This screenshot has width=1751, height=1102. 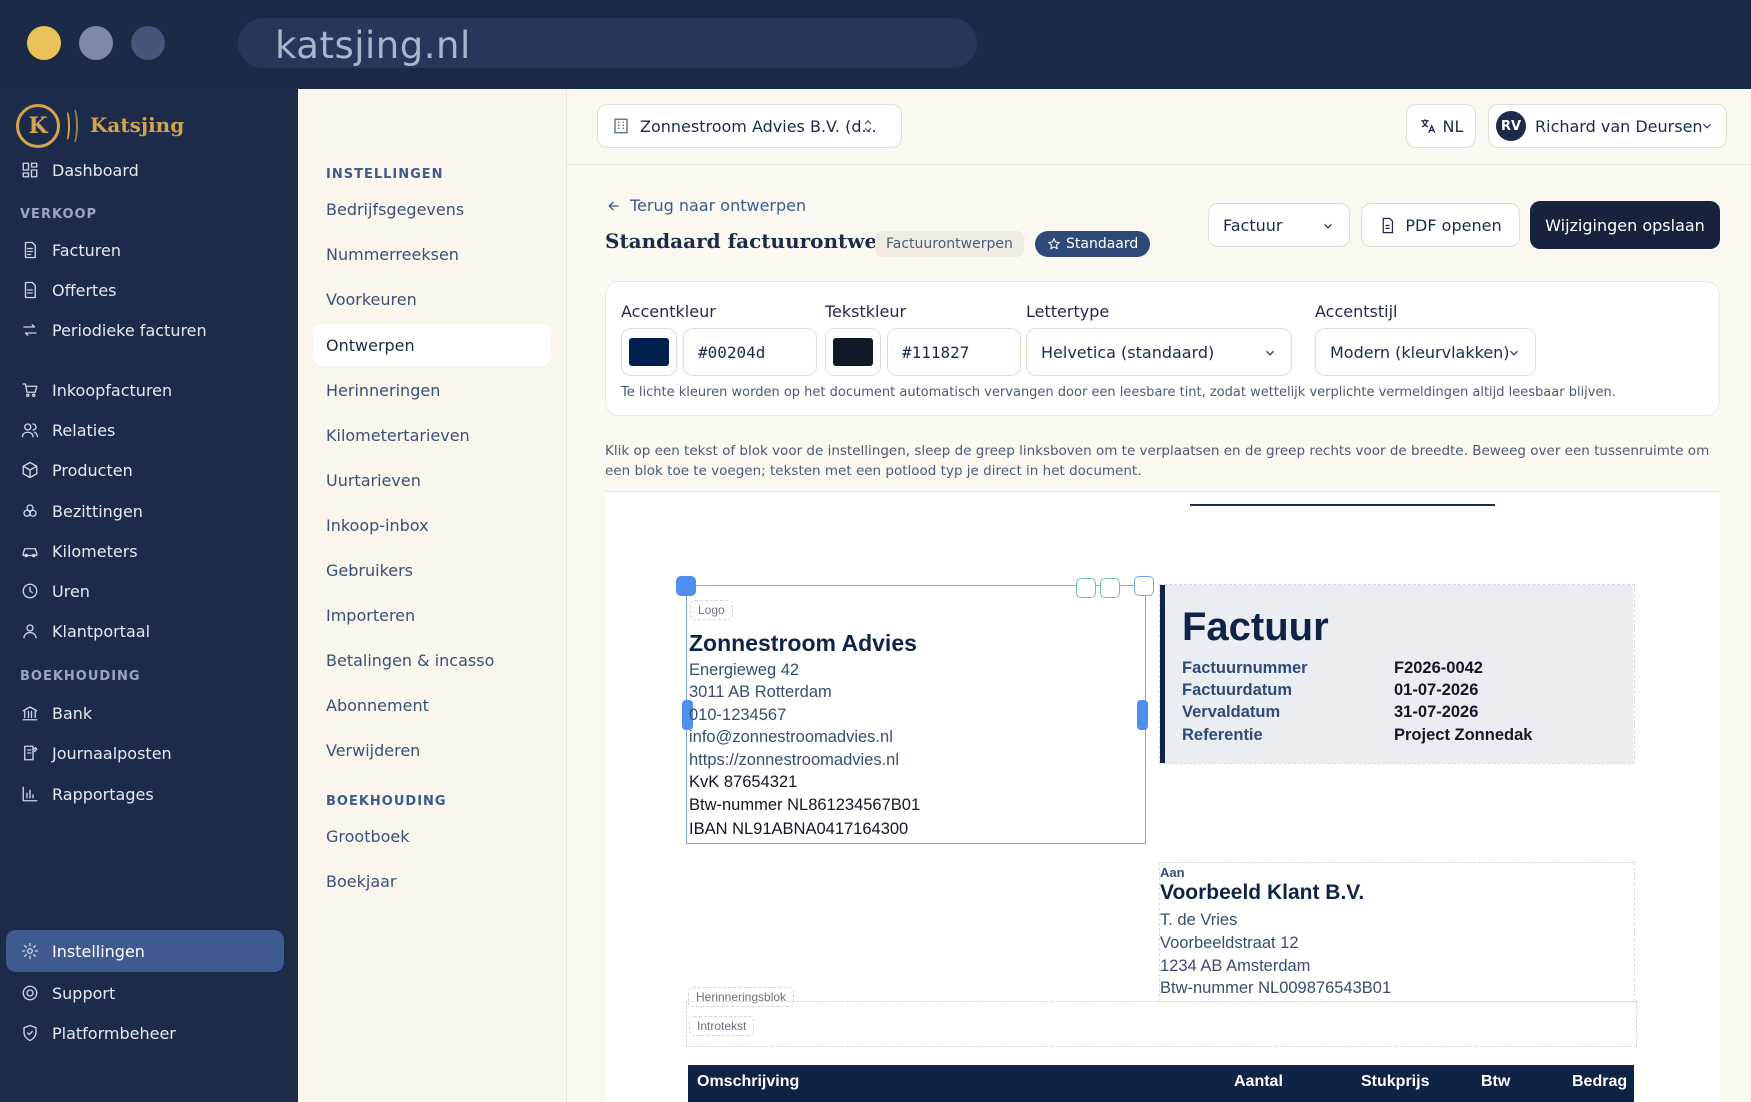 What do you see at coordinates (1427, 126) in the screenshot?
I see `translate-icon` at bounding box center [1427, 126].